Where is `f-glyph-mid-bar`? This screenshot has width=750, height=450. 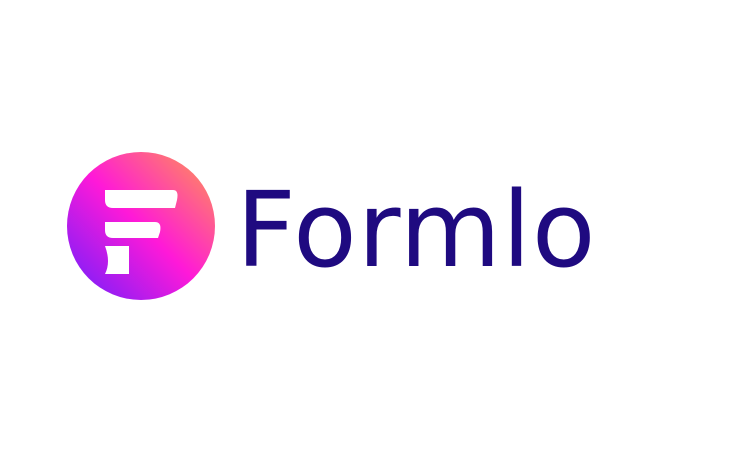
f-glyph-mid-bar is located at coordinates (133, 230).